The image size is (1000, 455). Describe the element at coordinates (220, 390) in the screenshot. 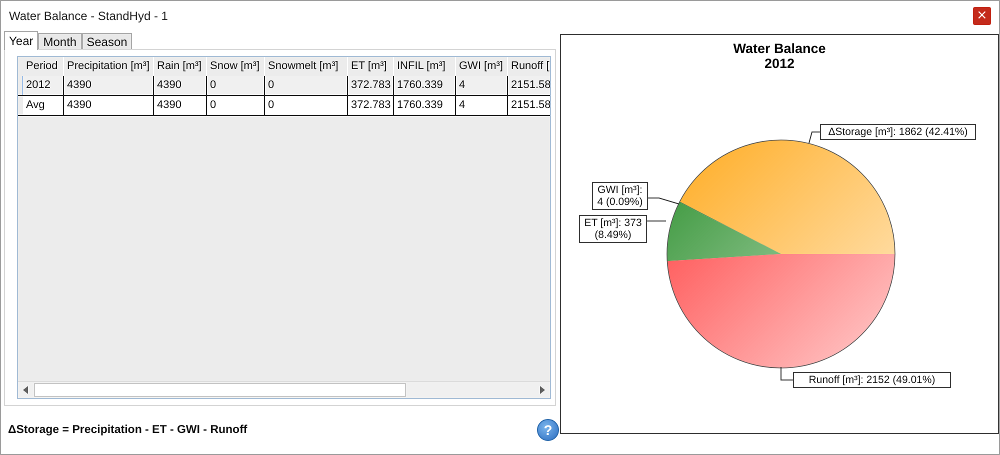

I see `scroll-thumb` at that location.